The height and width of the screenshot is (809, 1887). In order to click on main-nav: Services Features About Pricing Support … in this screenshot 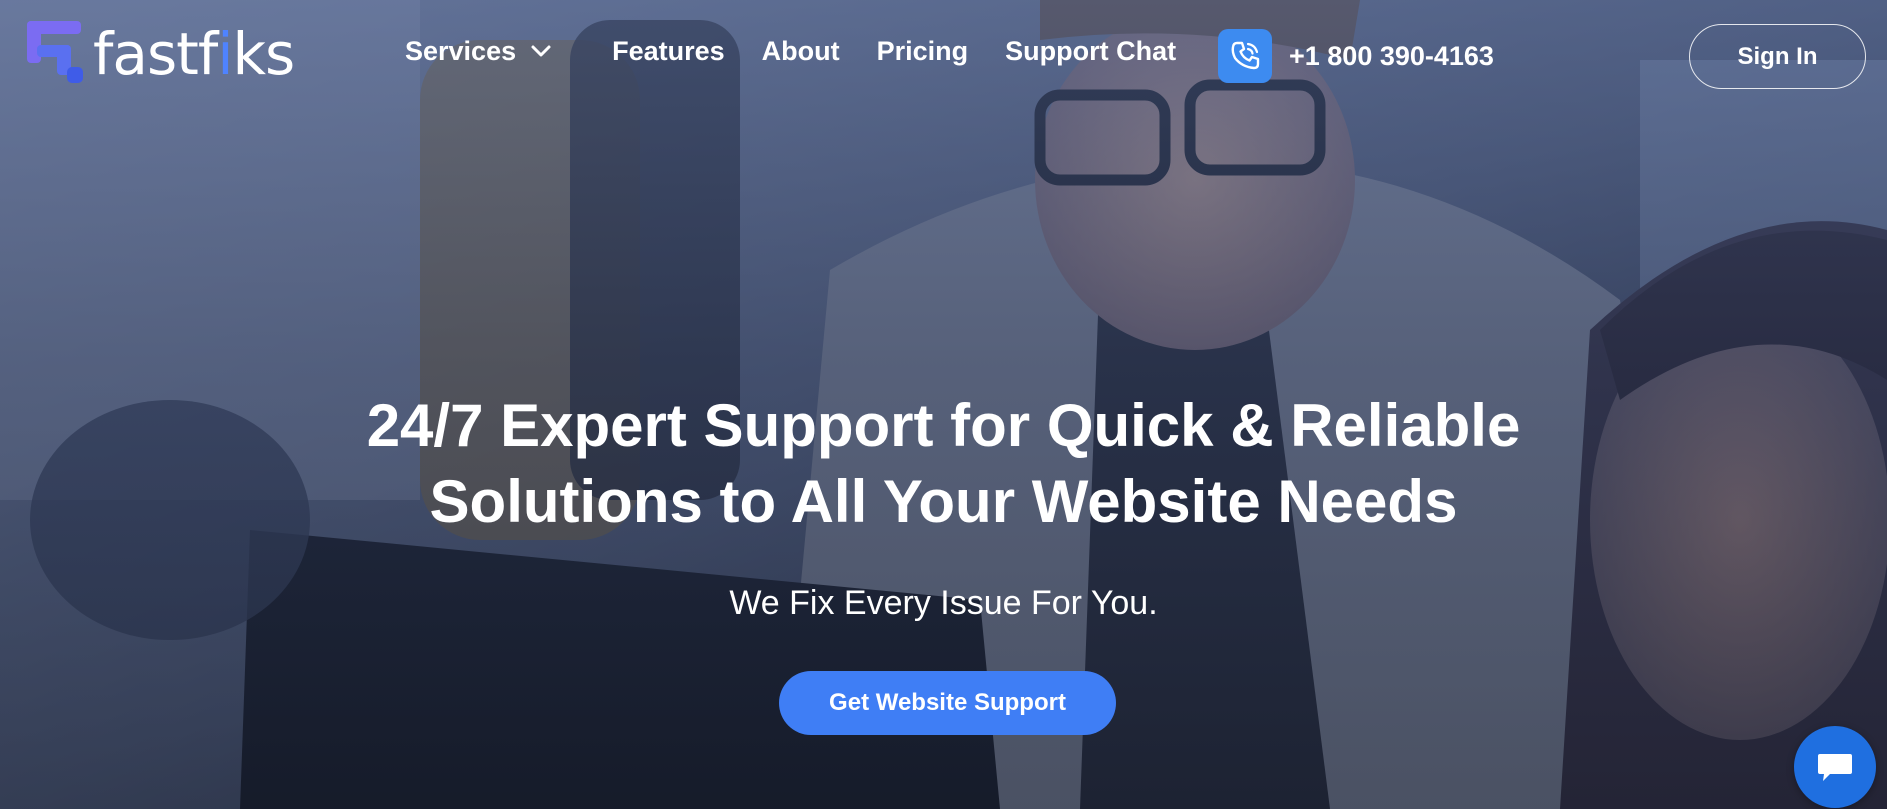, I will do `click(809, 51)`.